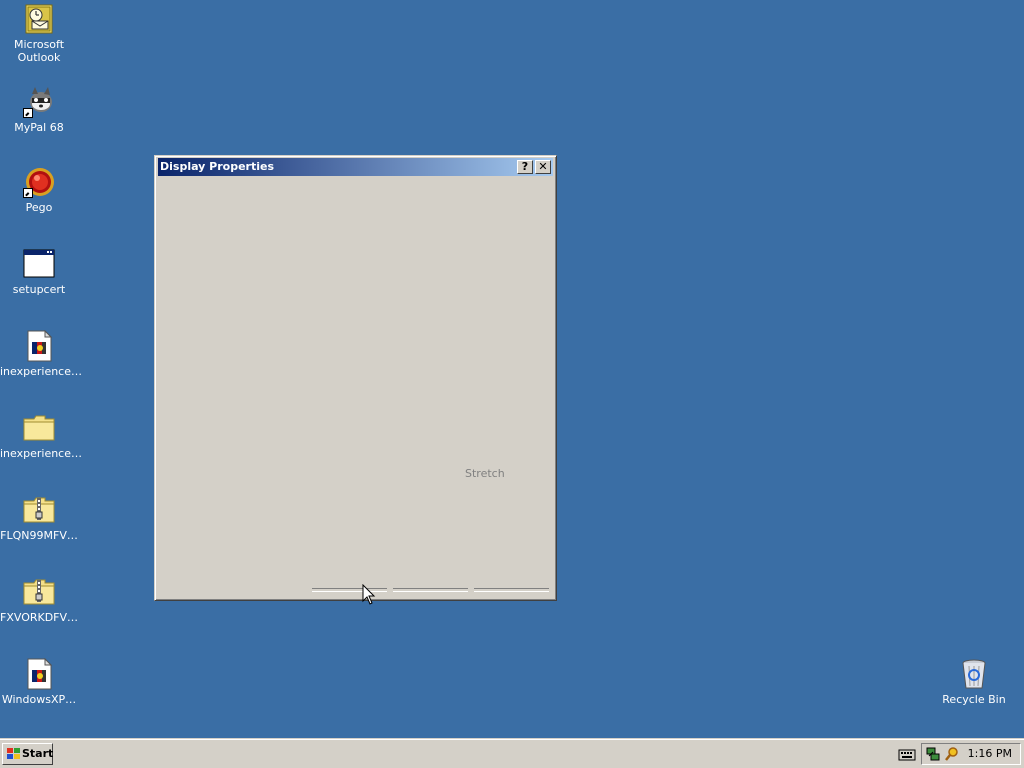 This screenshot has height=768, width=1024. I want to click on start-button: Start, so click(27, 754).